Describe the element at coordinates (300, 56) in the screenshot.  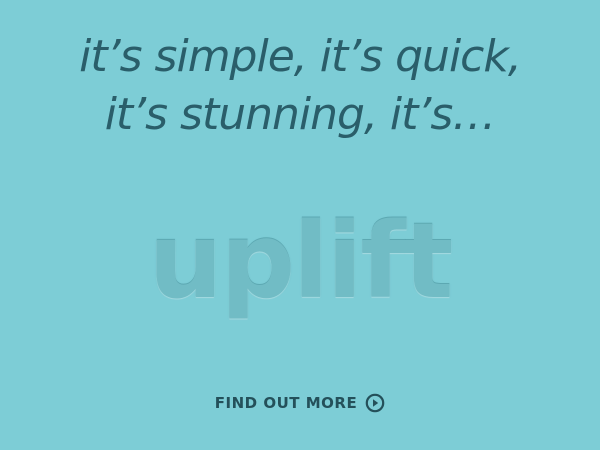
I see `tagline-line-1: it’s simple, it’s quick,` at that location.